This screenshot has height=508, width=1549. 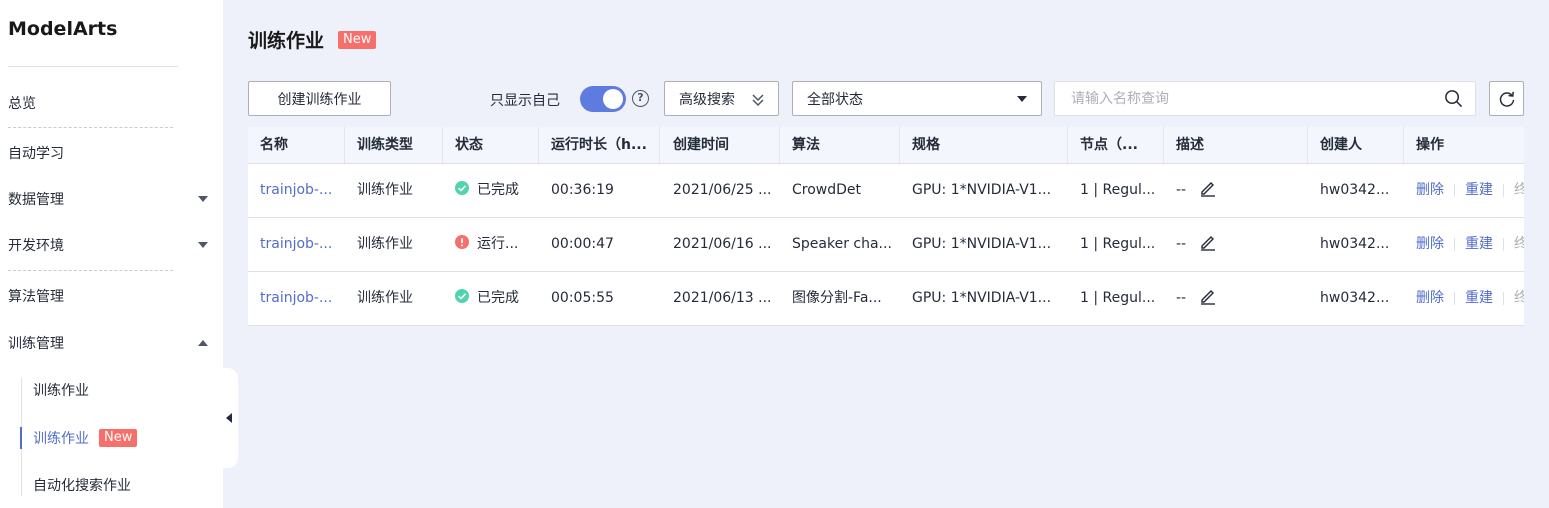 What do you see at coordinates (203, 343) in the screenshot?
I see `chevron-up-icon` at bounding box center [203, 343].